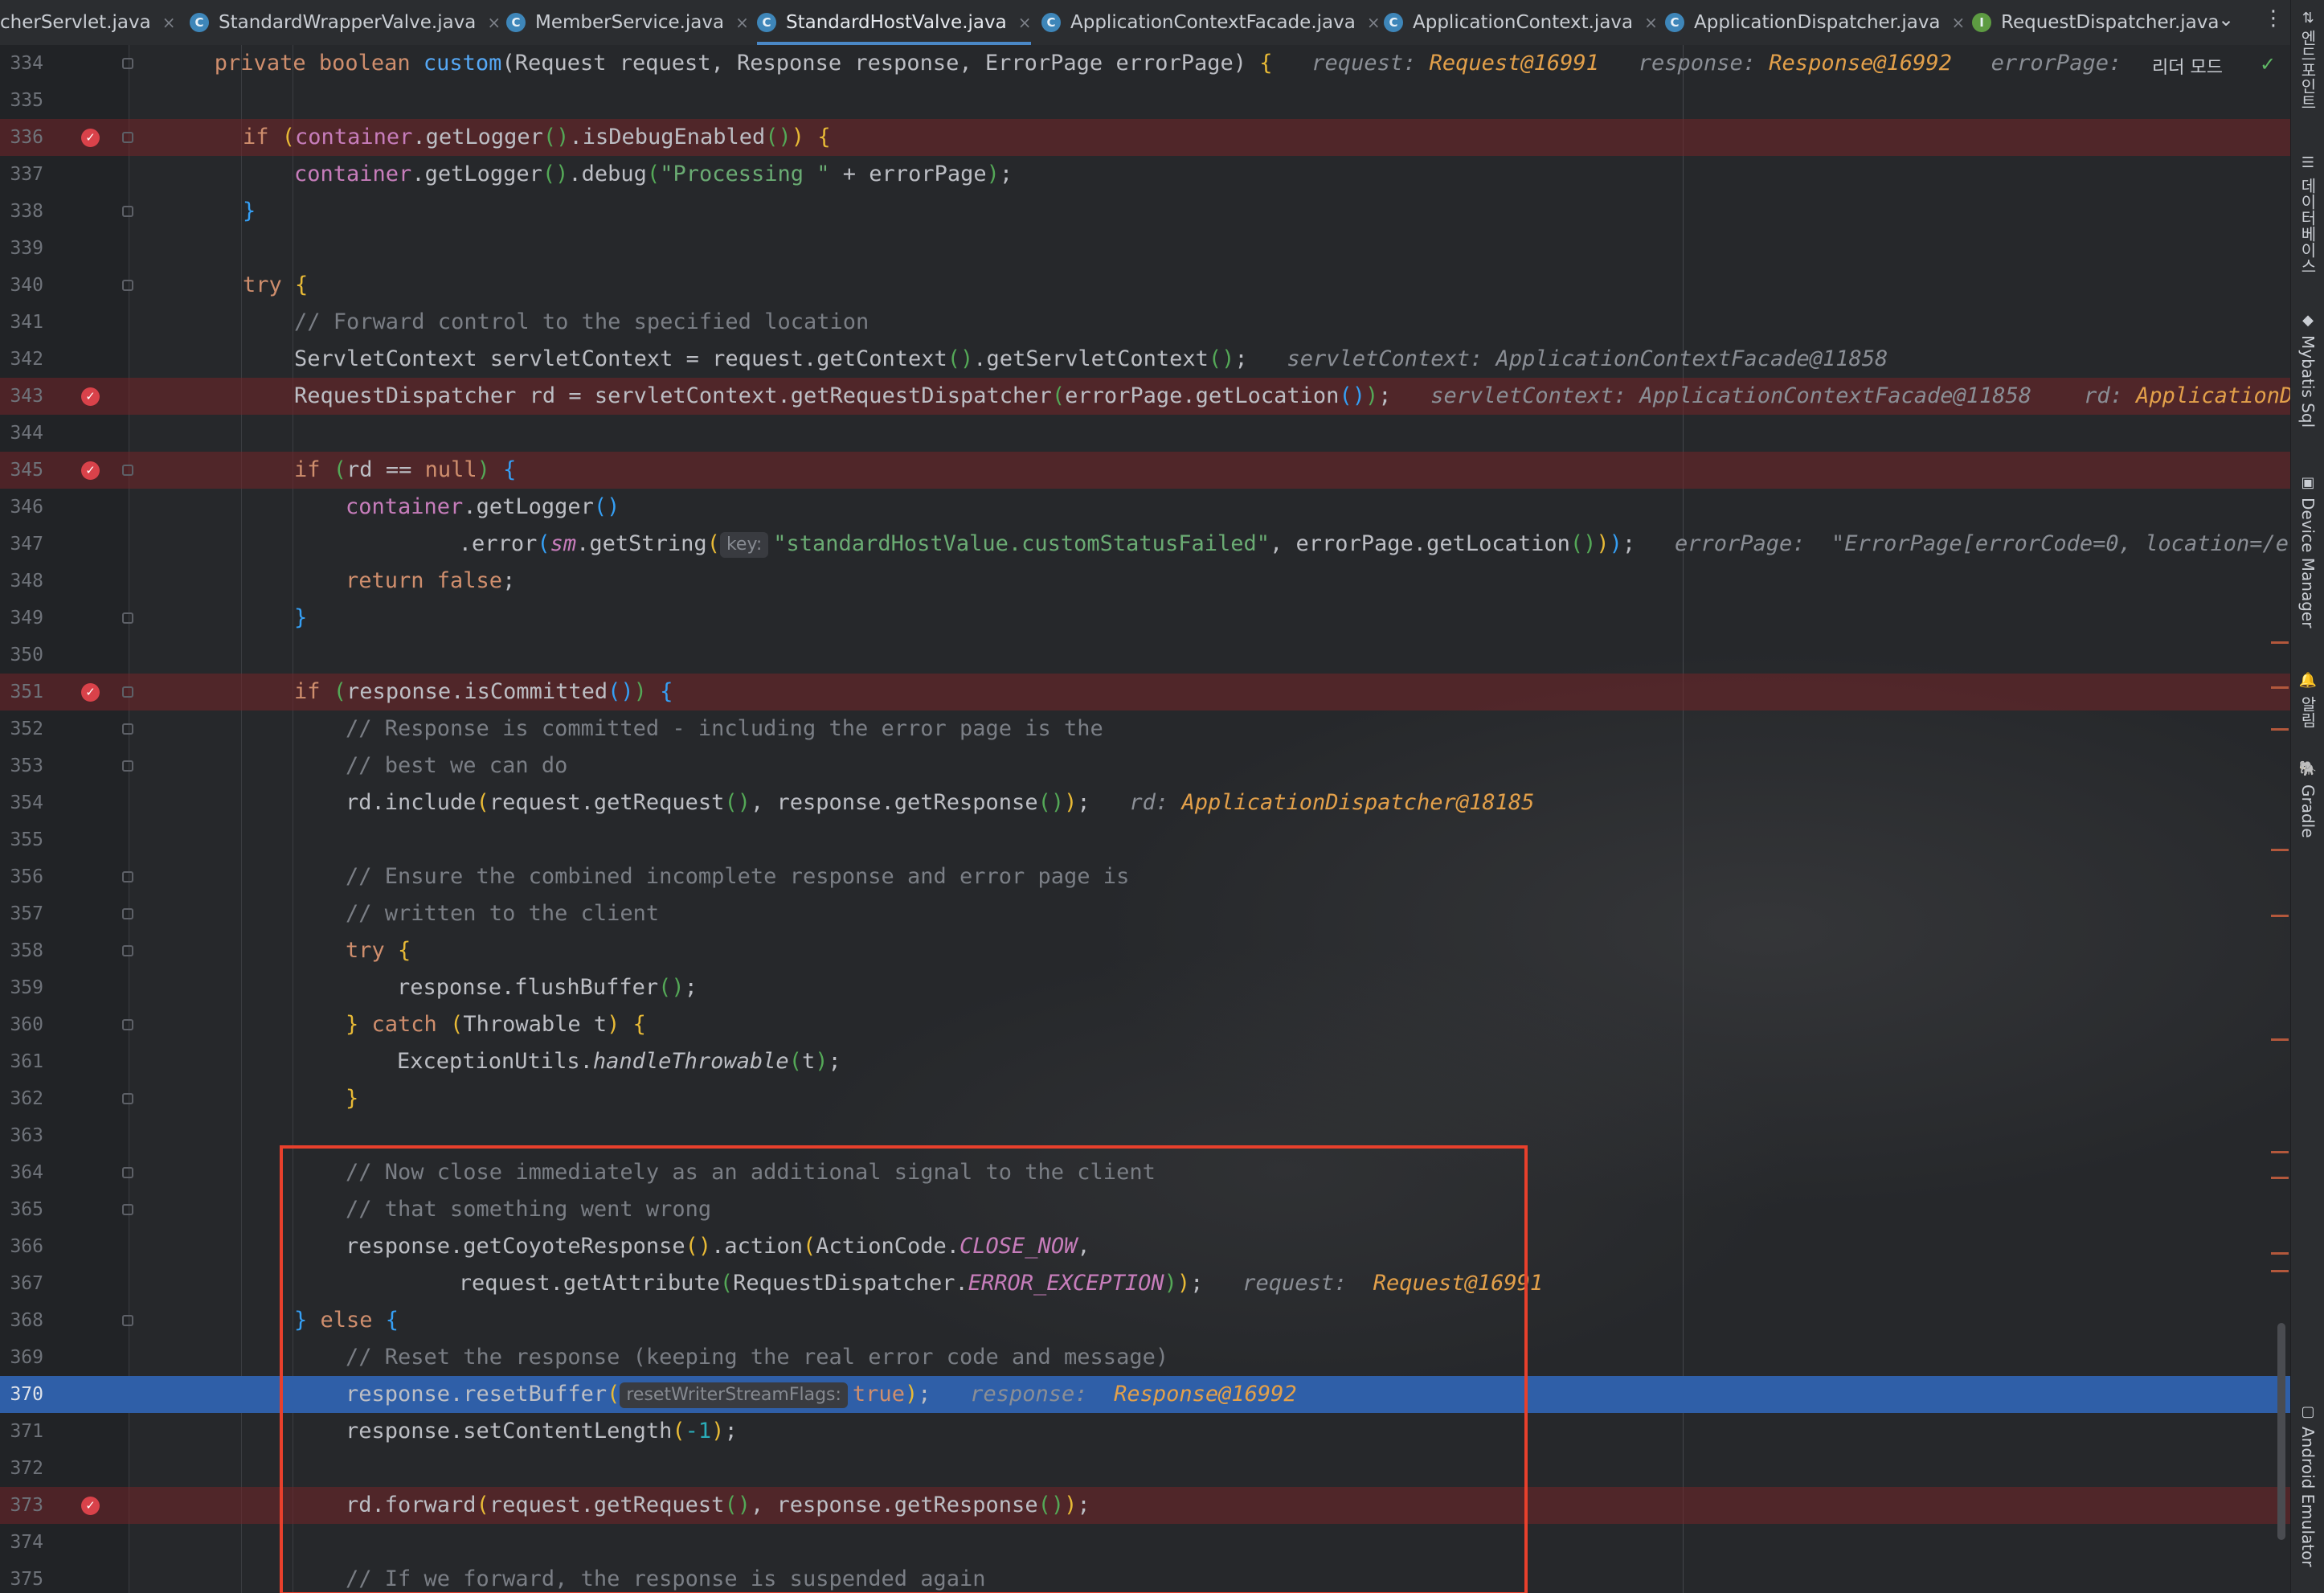 This screenshot has width=2324, height=1593. I want to click on line-number: 350, so click(21, 655).